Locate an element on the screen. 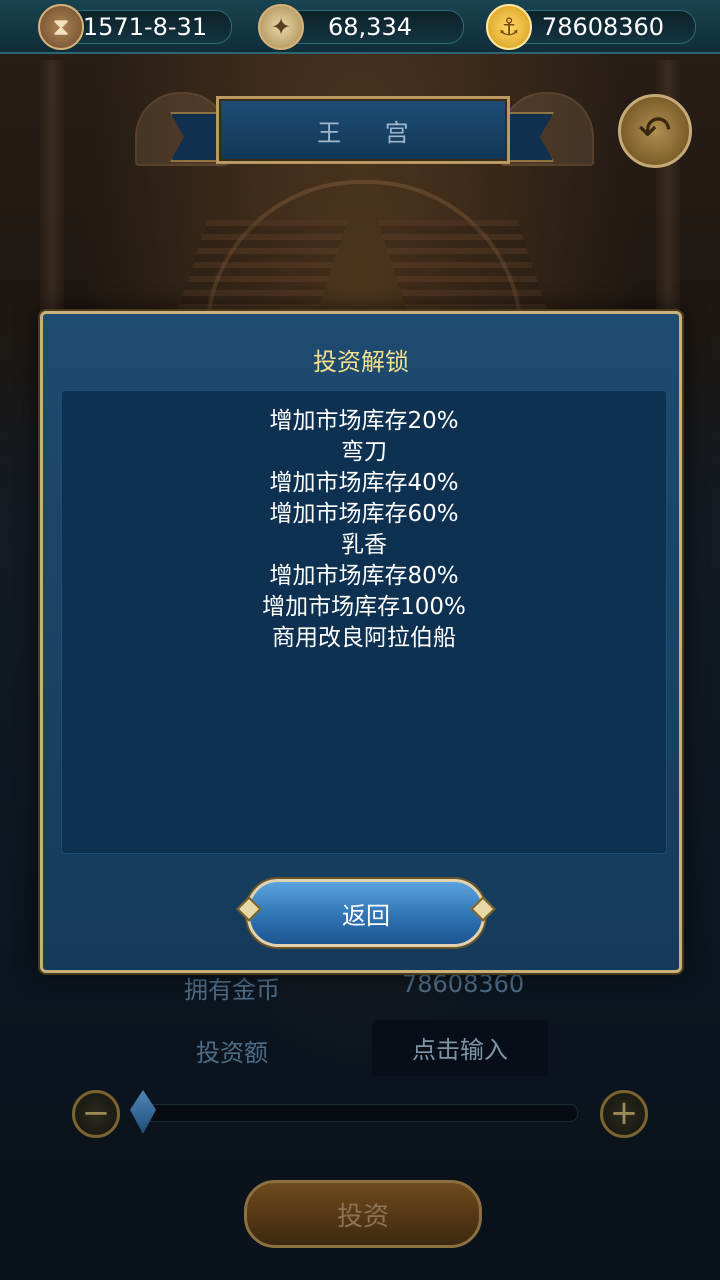  invest-amount-label: 投资额 is located at coordinates (232, 1053).